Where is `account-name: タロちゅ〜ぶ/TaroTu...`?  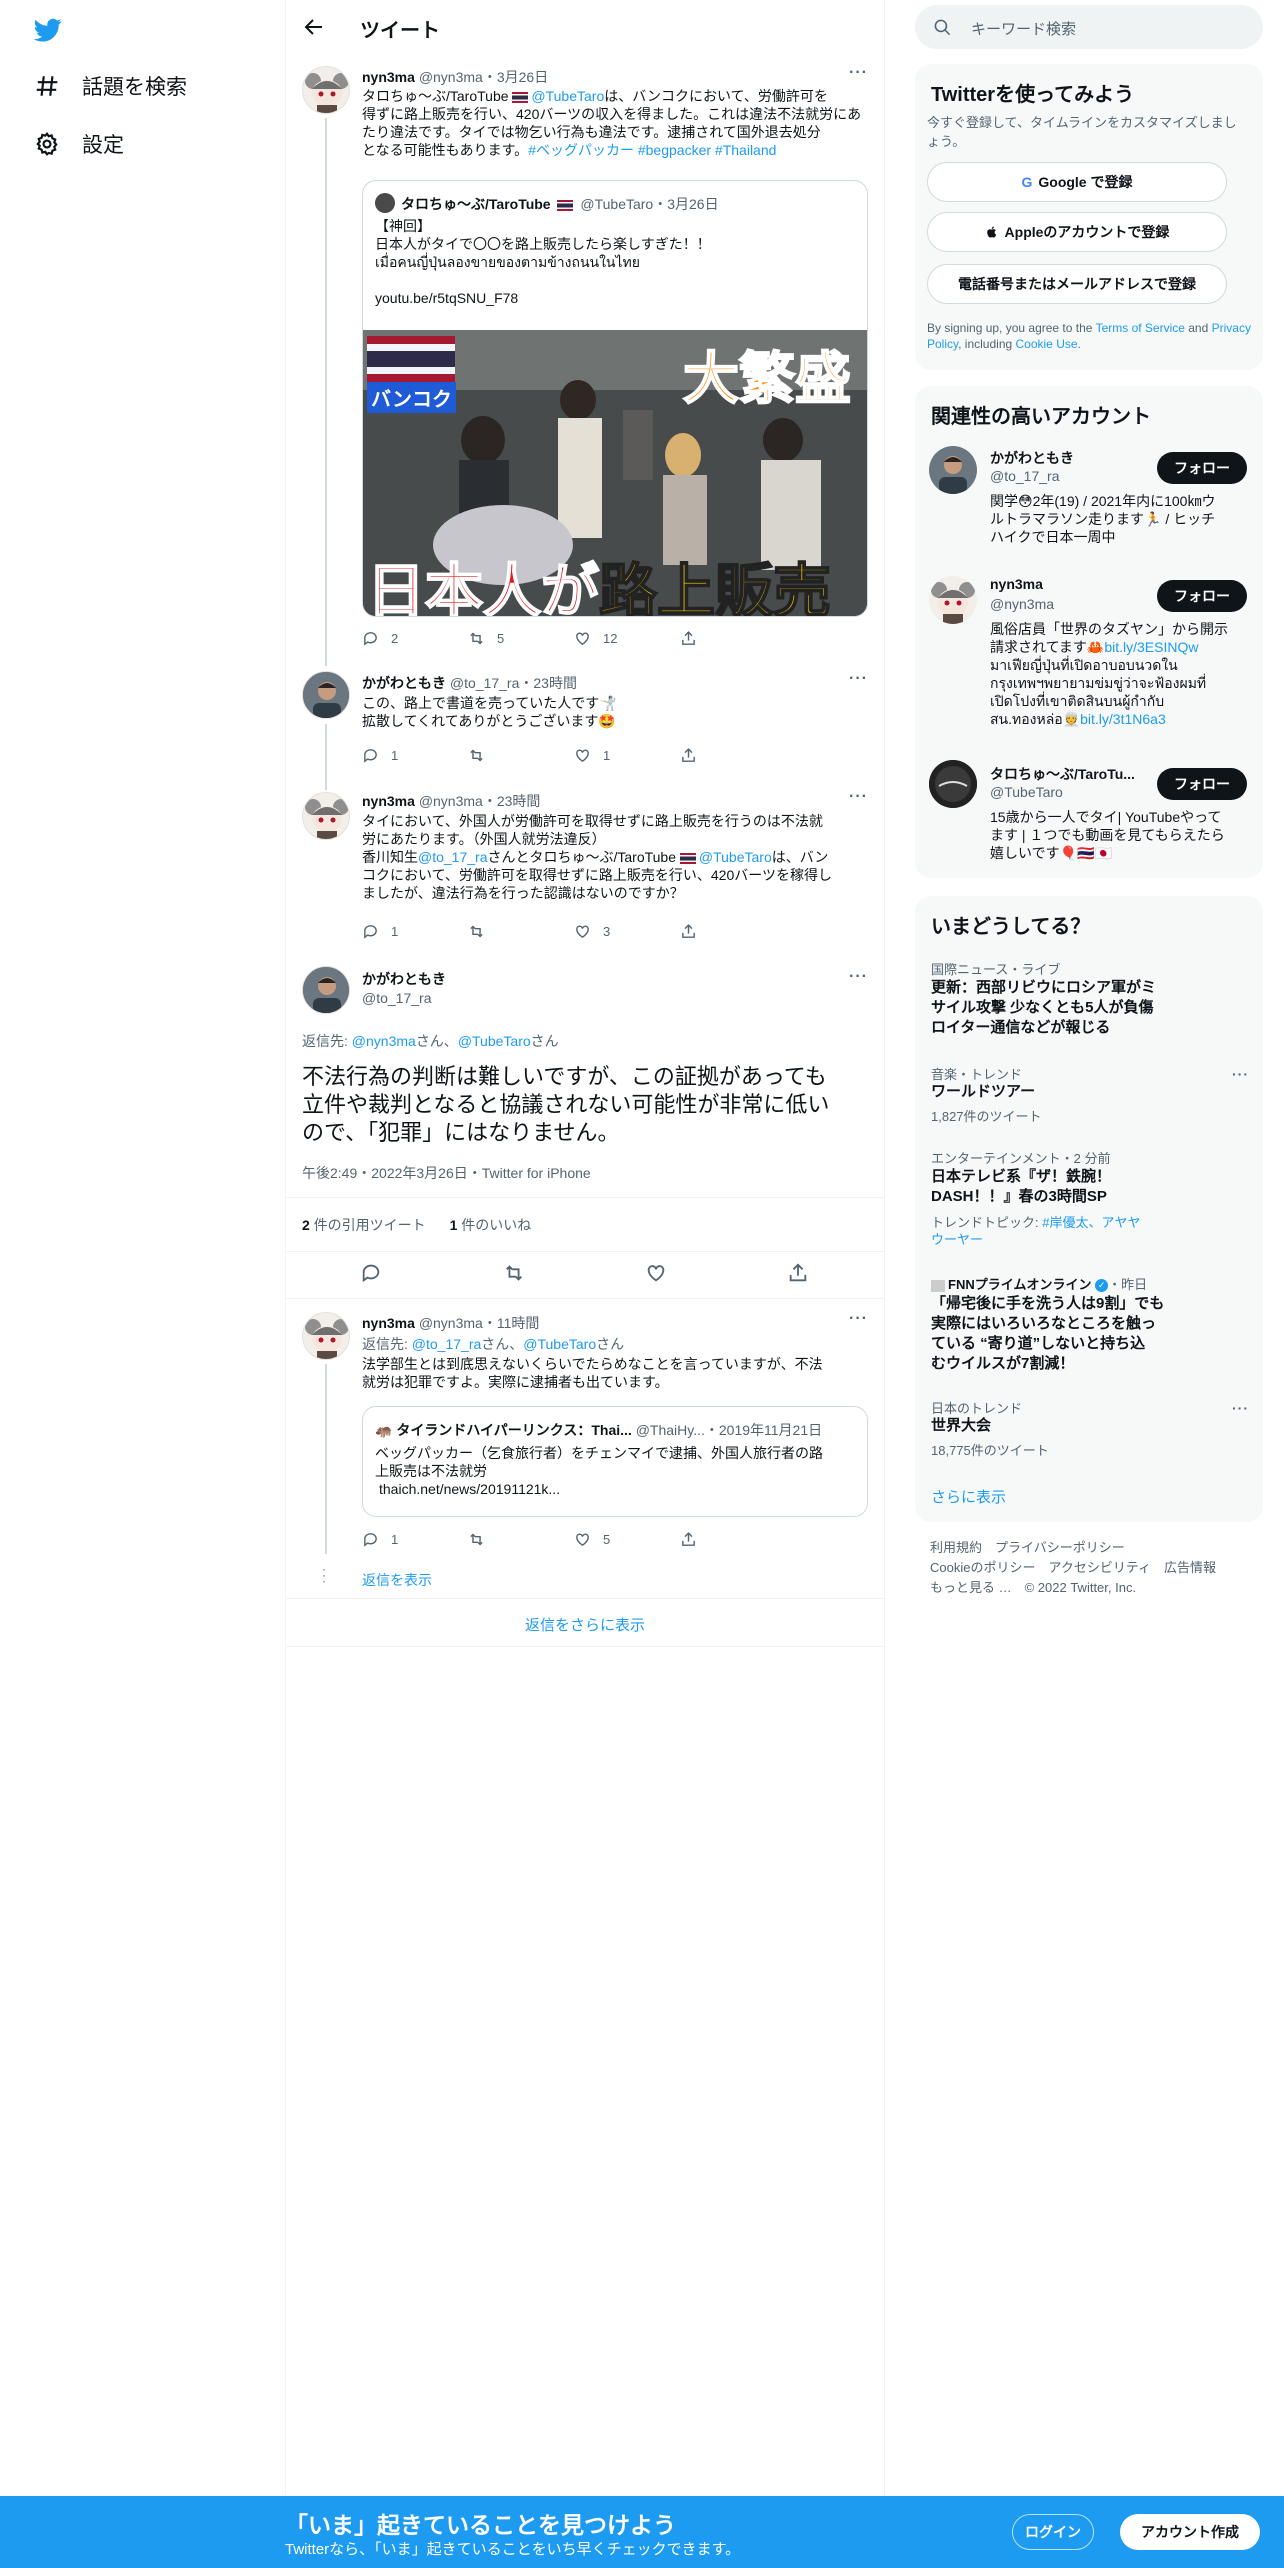
account-name: タロちゅ〜ぶ/TaroTu... is located at coordinates (1062, 774).